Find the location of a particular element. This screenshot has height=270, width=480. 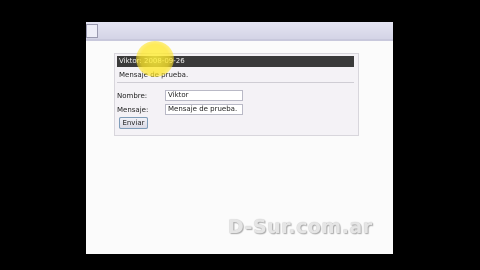

panel-divider is located at coordinates (235, 82).